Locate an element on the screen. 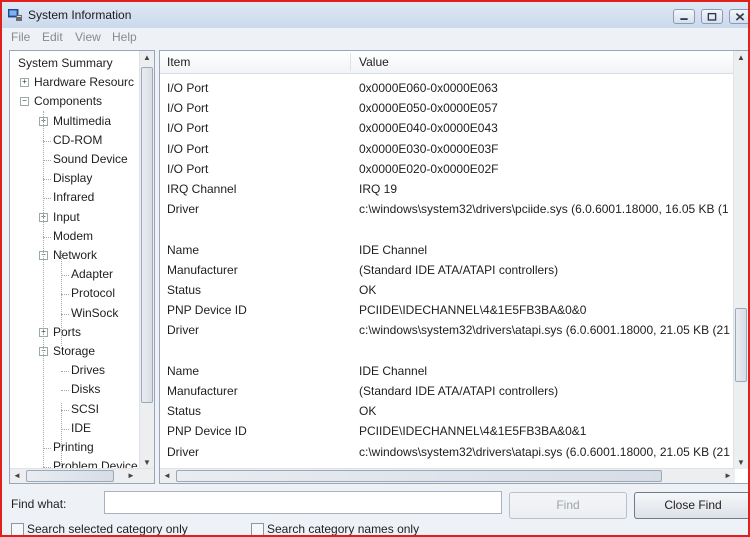  tree-vertical-thumb is located at coordinates (147, 235).